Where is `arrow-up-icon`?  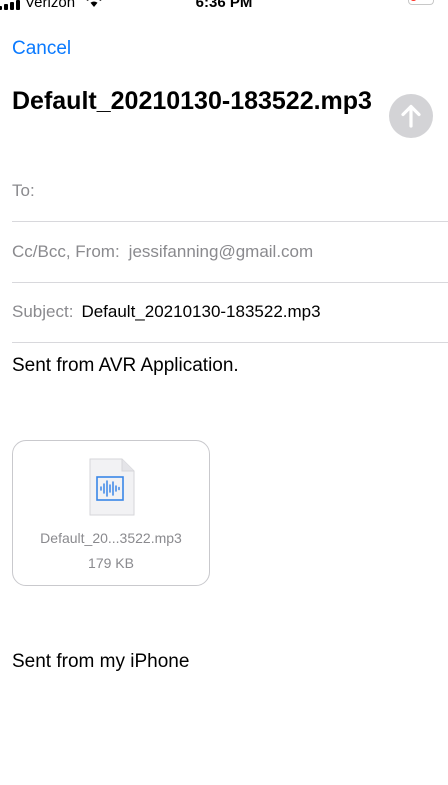
arrow-up-icon is located at coordinates (411, 116).